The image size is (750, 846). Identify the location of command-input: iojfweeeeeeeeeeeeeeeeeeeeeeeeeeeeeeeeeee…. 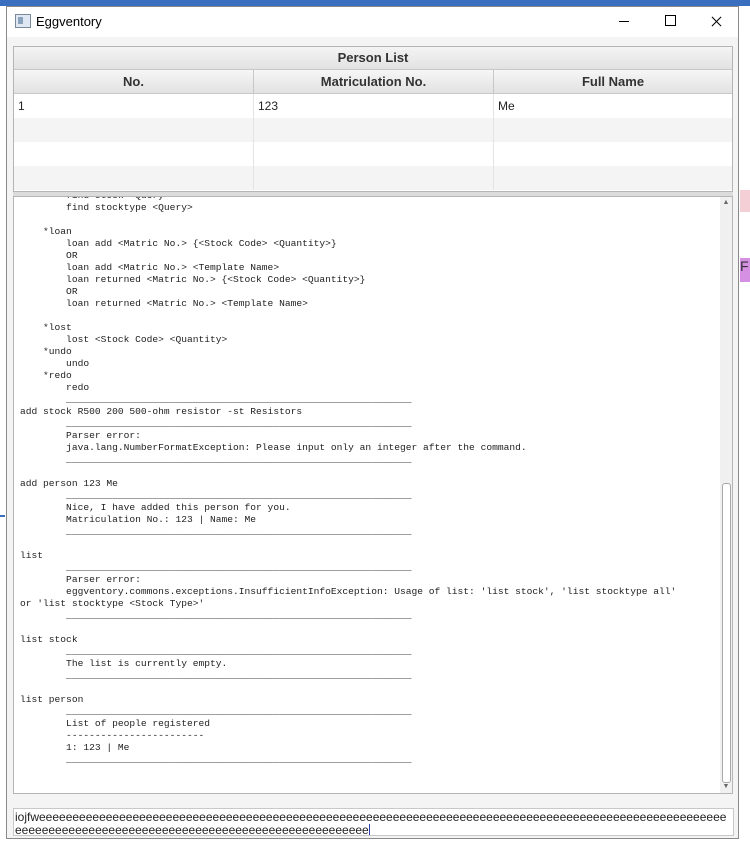
(373, 822).